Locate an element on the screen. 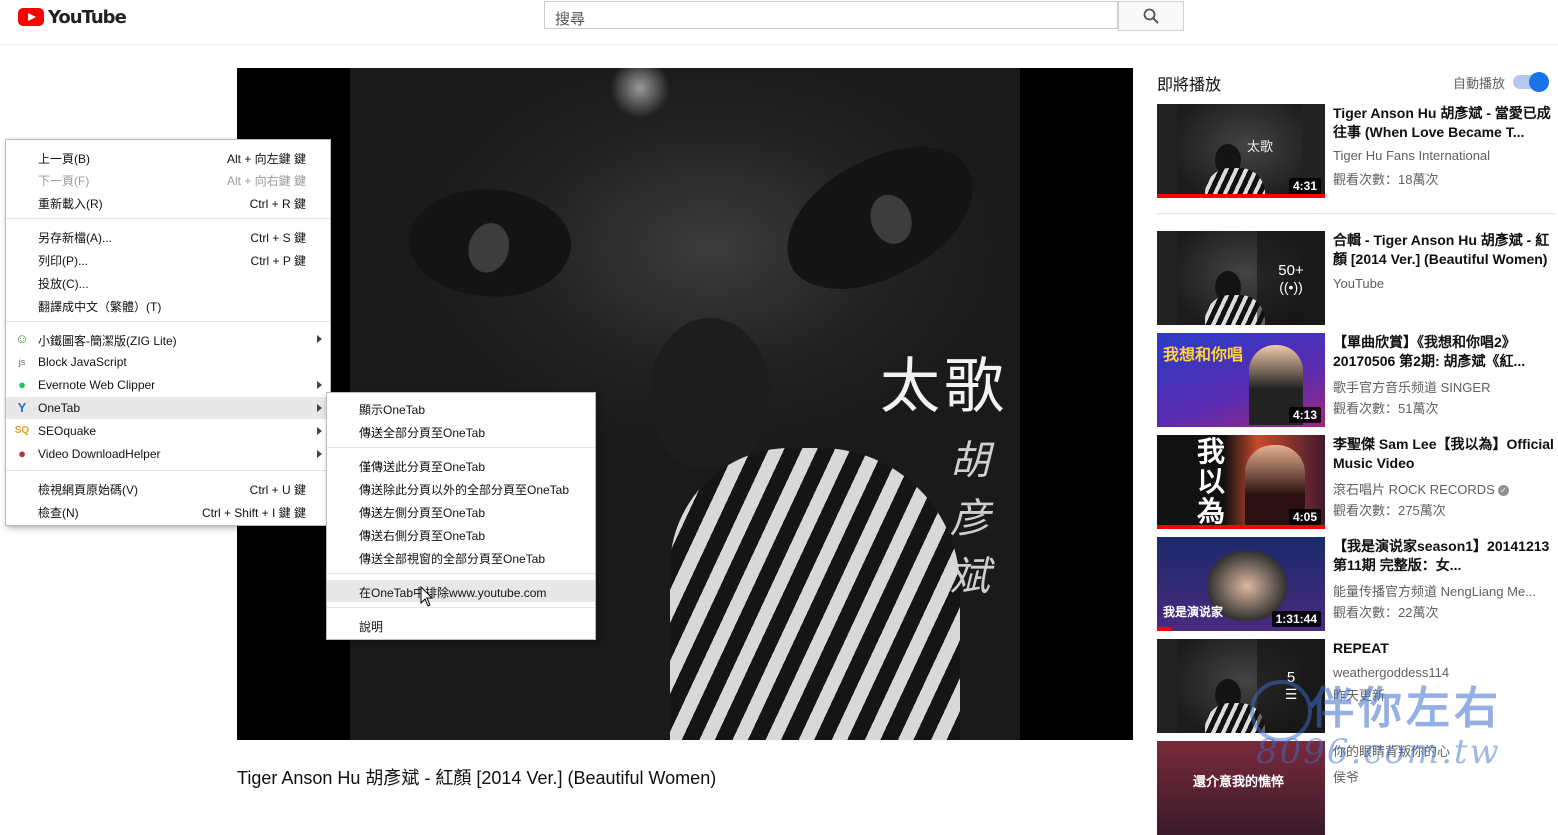 The image size is (1558, 835). menu-item-save-as: 另存新檔(A)... Ctrl + S 鍵 is located at coordinates (168, 236).